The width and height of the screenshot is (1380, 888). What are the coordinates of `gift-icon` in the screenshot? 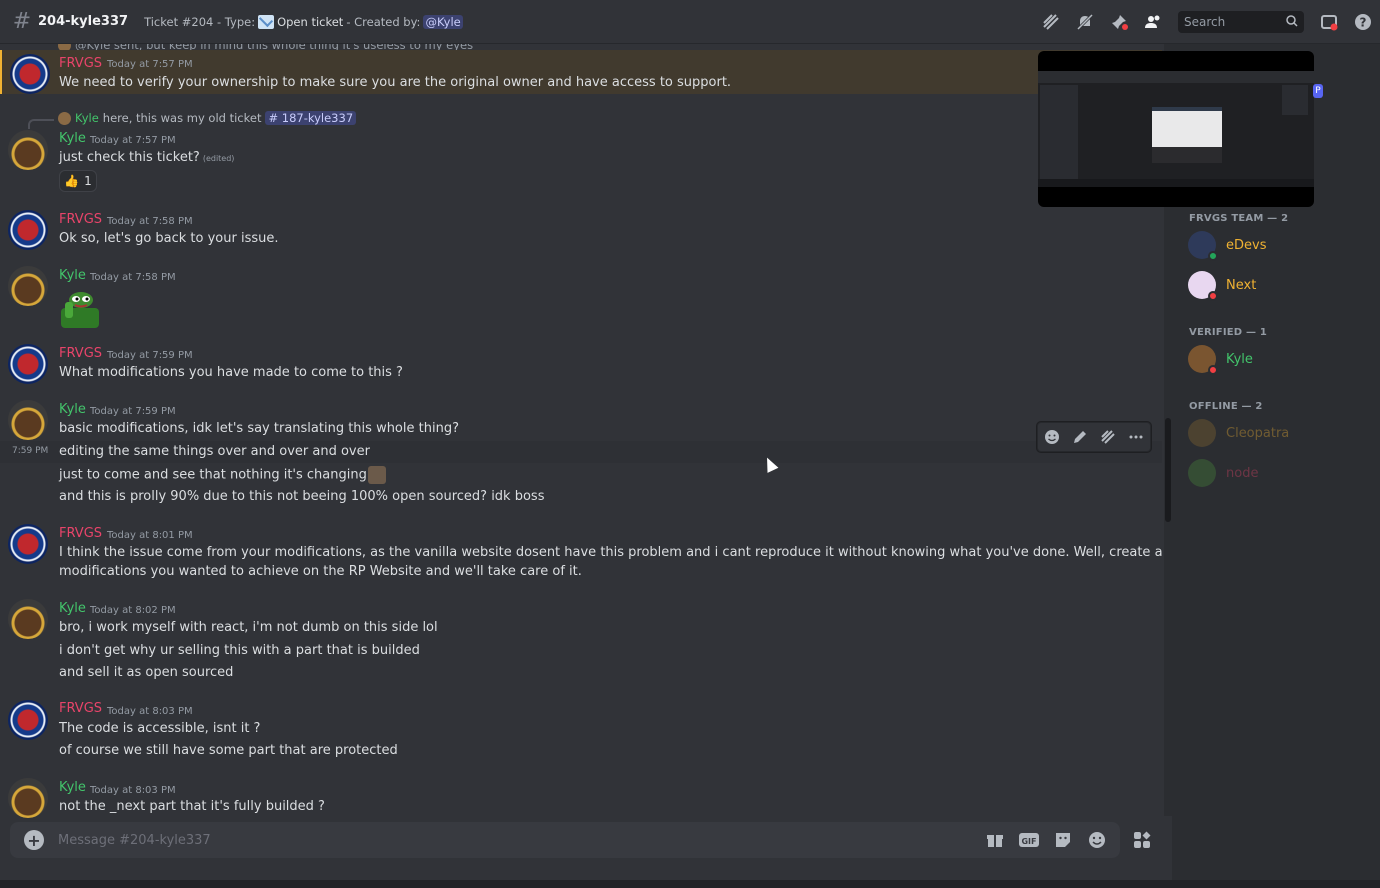 It's located at (995, 840).